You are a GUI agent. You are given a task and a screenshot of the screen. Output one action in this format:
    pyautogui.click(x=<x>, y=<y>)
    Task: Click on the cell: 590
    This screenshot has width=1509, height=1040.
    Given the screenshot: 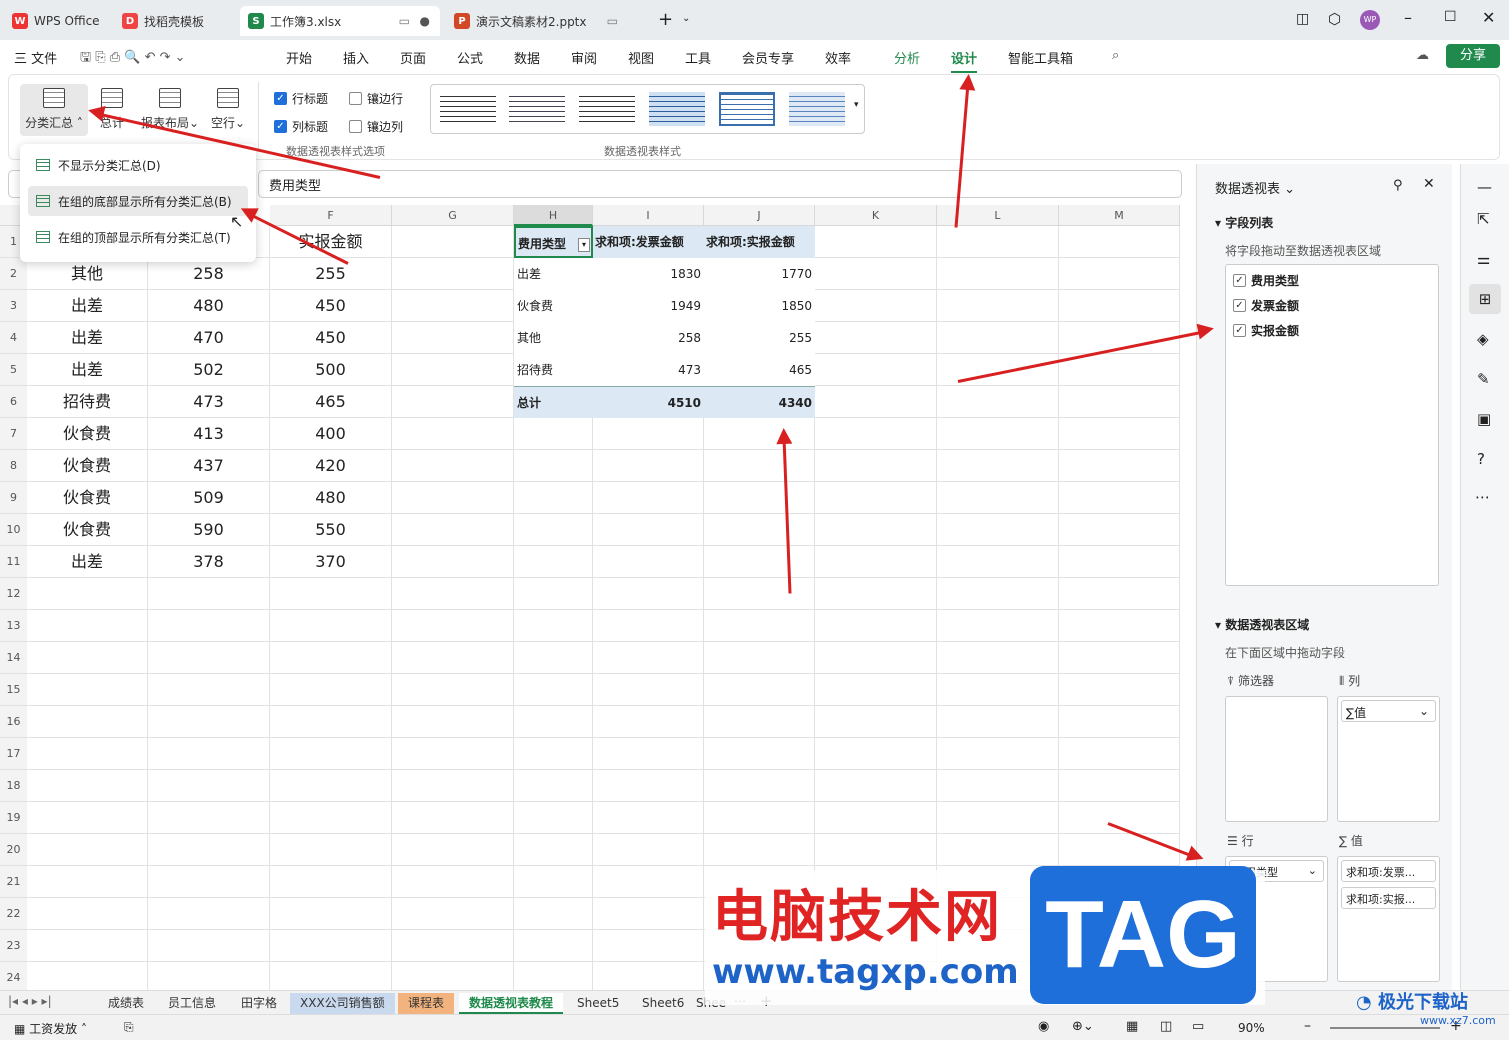 What is the action you would take?
    pyautogui.click(x=209, y=530)
    